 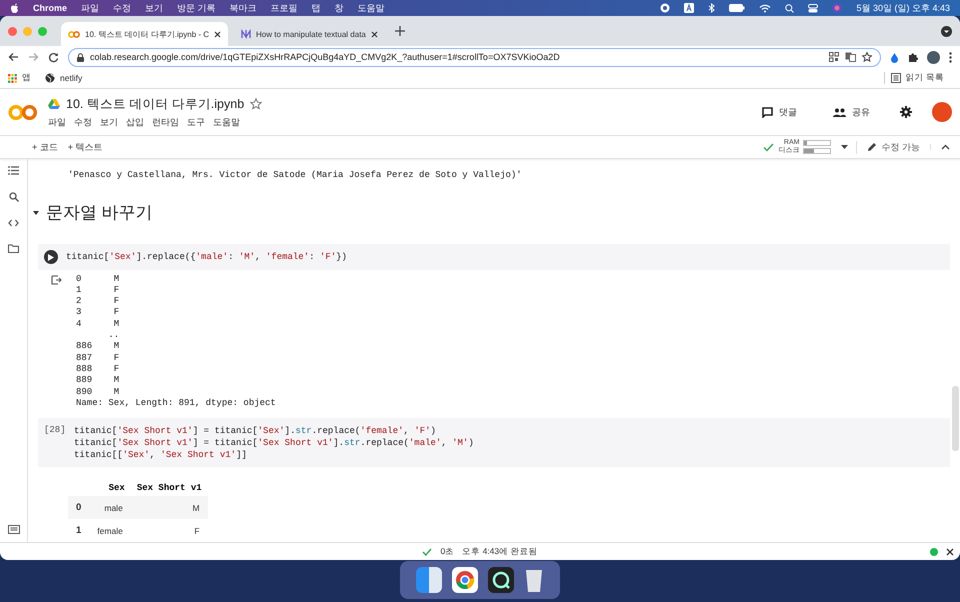 What do you see at coordinates (850, 57) in the screenshot?
I see `translate-icon` at bounding box center [850, 57].